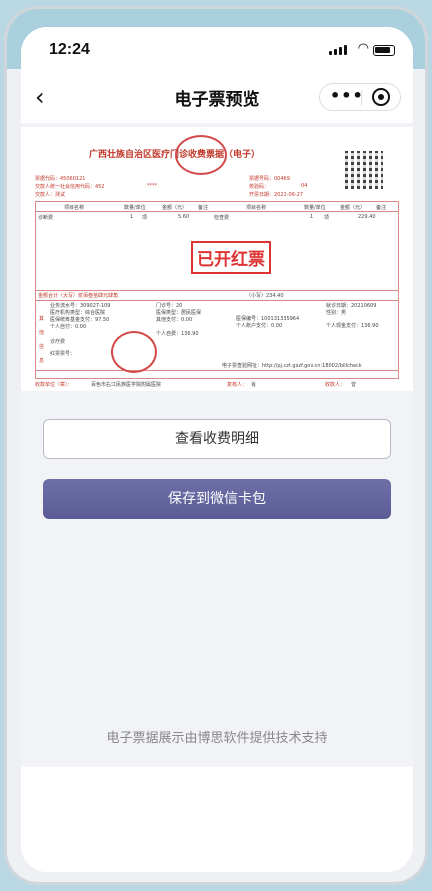  I want to click on red-ticket-label: 红票票号：, so click(63, 354).